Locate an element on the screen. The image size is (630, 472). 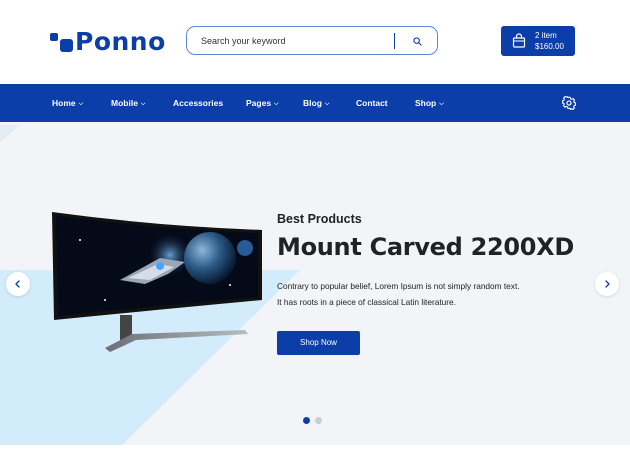
nav-item-blog: Blog ⌵ is located at coordinates (316, 103).